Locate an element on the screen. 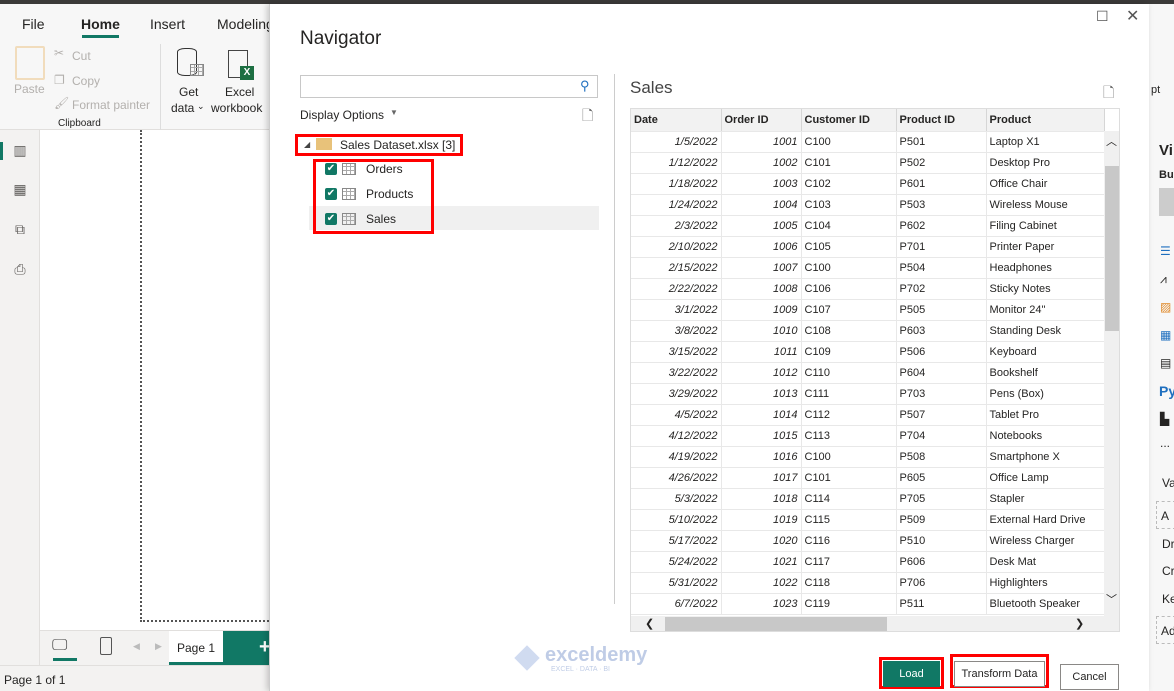 Image resolution: width=1174 pixels, height=691 pixels. get-data-button: data is located at coordinates (182, 108).